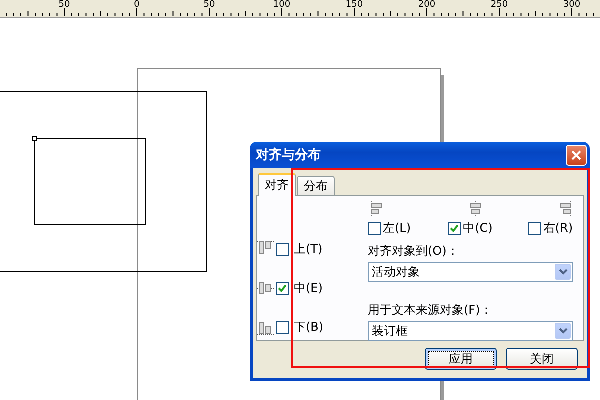  Describe the element at coordinates (282, 5) in the screenshot. I see `ruler-label: 100` at that location.